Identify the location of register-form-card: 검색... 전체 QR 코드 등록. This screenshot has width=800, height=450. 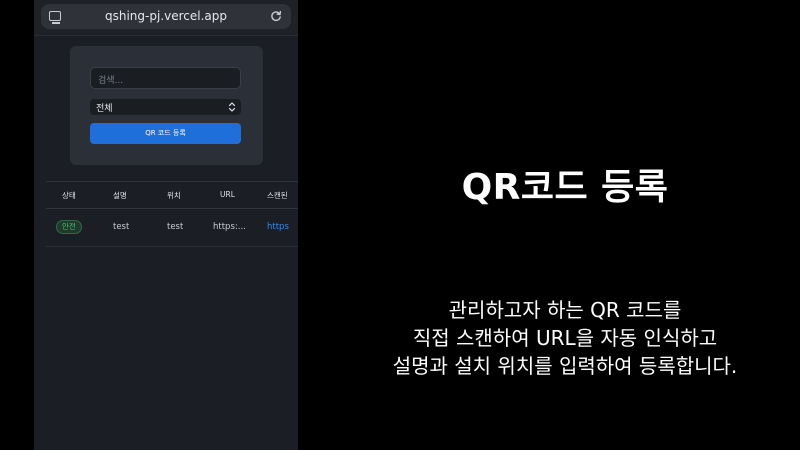
(166, 105).